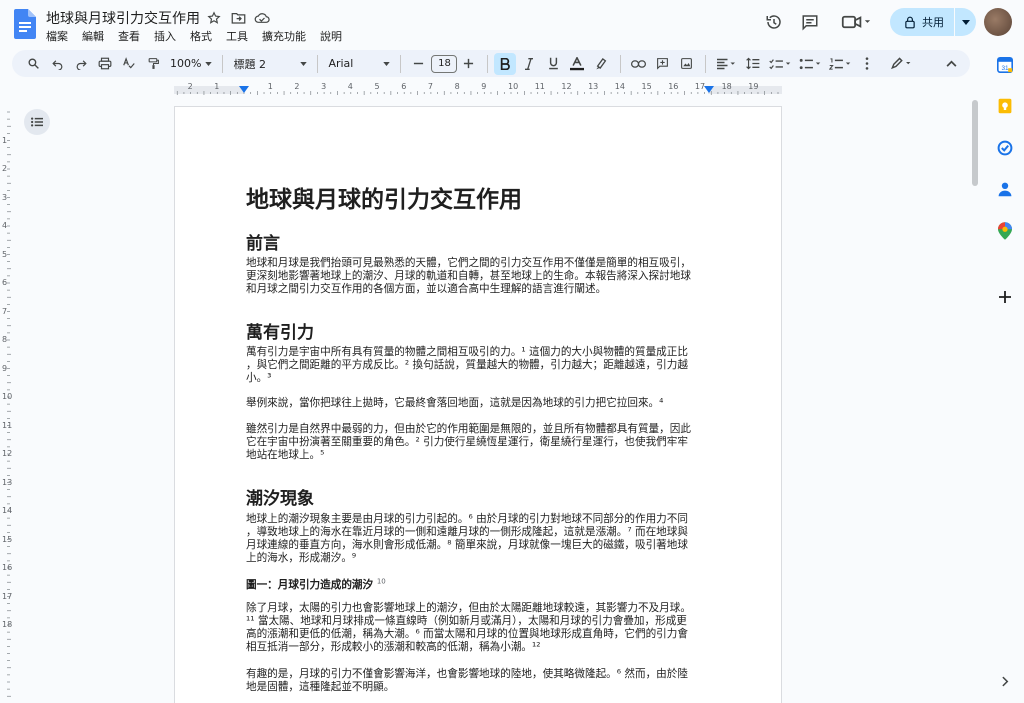 The height and width of the screenshot is (703, 1024). Describe the element at coordinates (201, 36) in the screenshot. I see `menu-format: 格式` at that location.